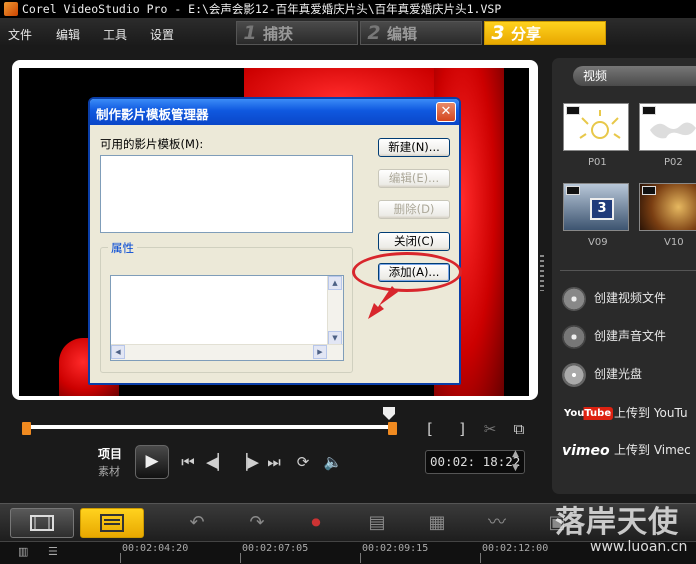 This screenshot has height=564, width=696. What do you see at coordinates (395, 548) in the screenshot?
I see `ruler-tick-label: 00:02:09:15` at bounding box center [395, 548].